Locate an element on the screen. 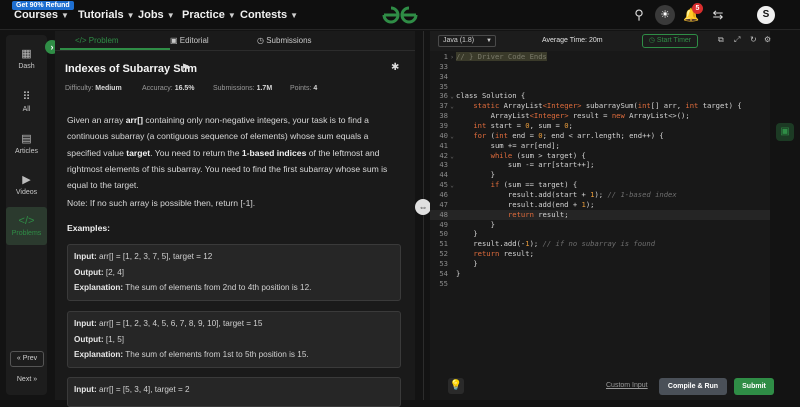 This screenshot has height=407, width=800. sidebar-item-dash: ▦ Dash is located at coordinates (26, 58).